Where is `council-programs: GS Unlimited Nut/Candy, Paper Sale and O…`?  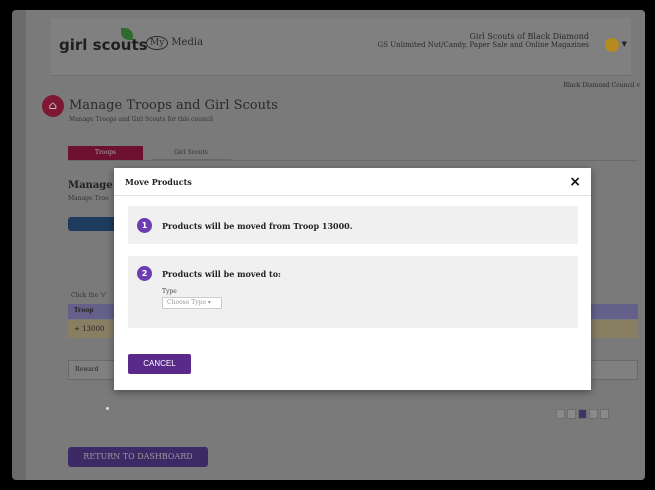 council-programs: GS Unlimited Nut/Candy, Paper Sale and O… is located at coordinates (483, 45).